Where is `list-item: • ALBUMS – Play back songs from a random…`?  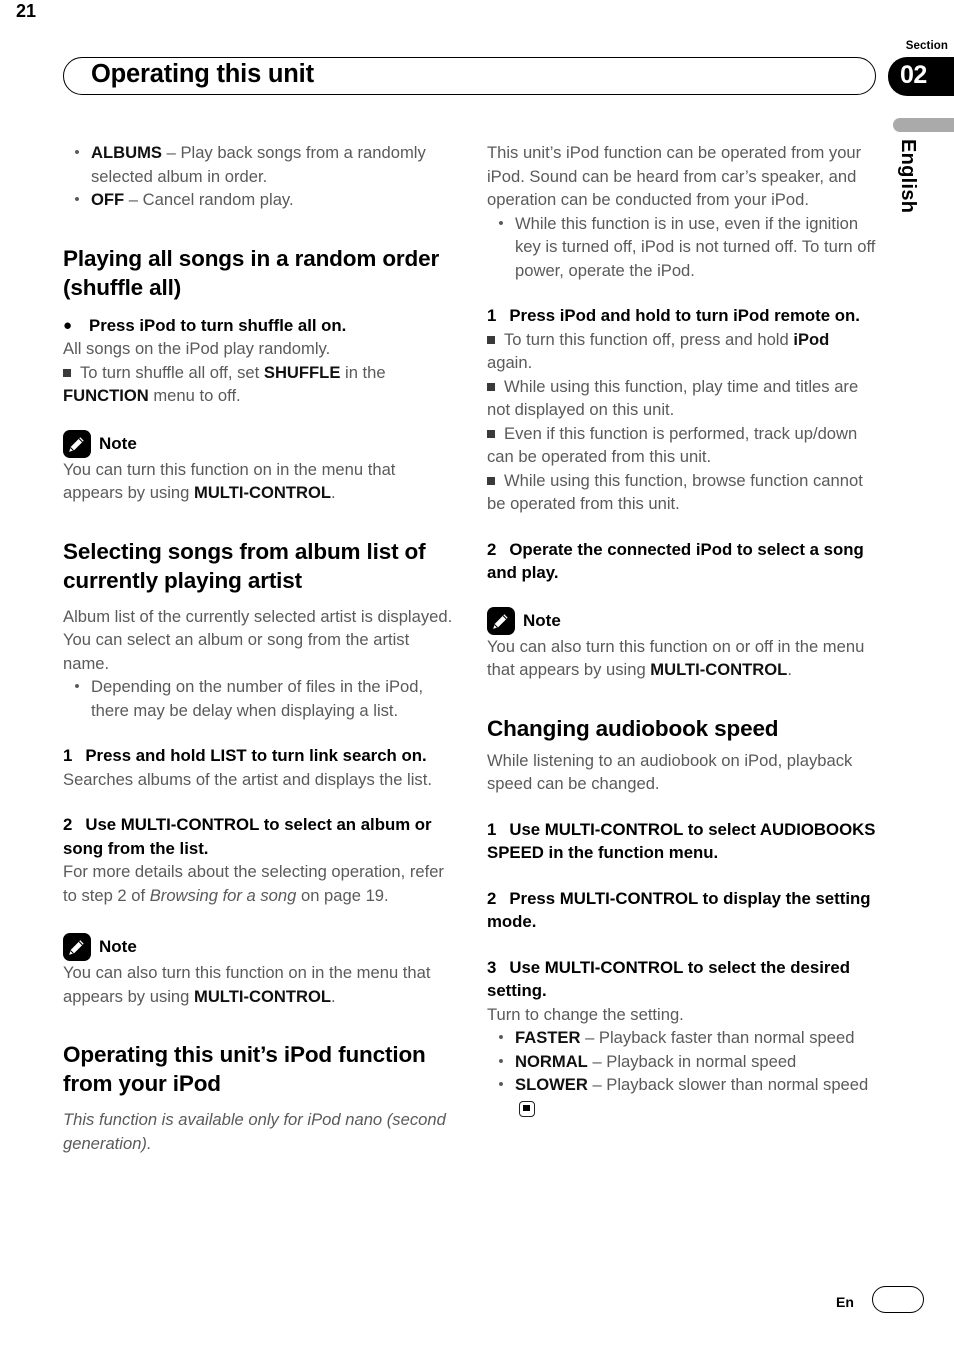 list-item: • ALBUMS – Play back songs from a random… is located at coordinates (258, 164).